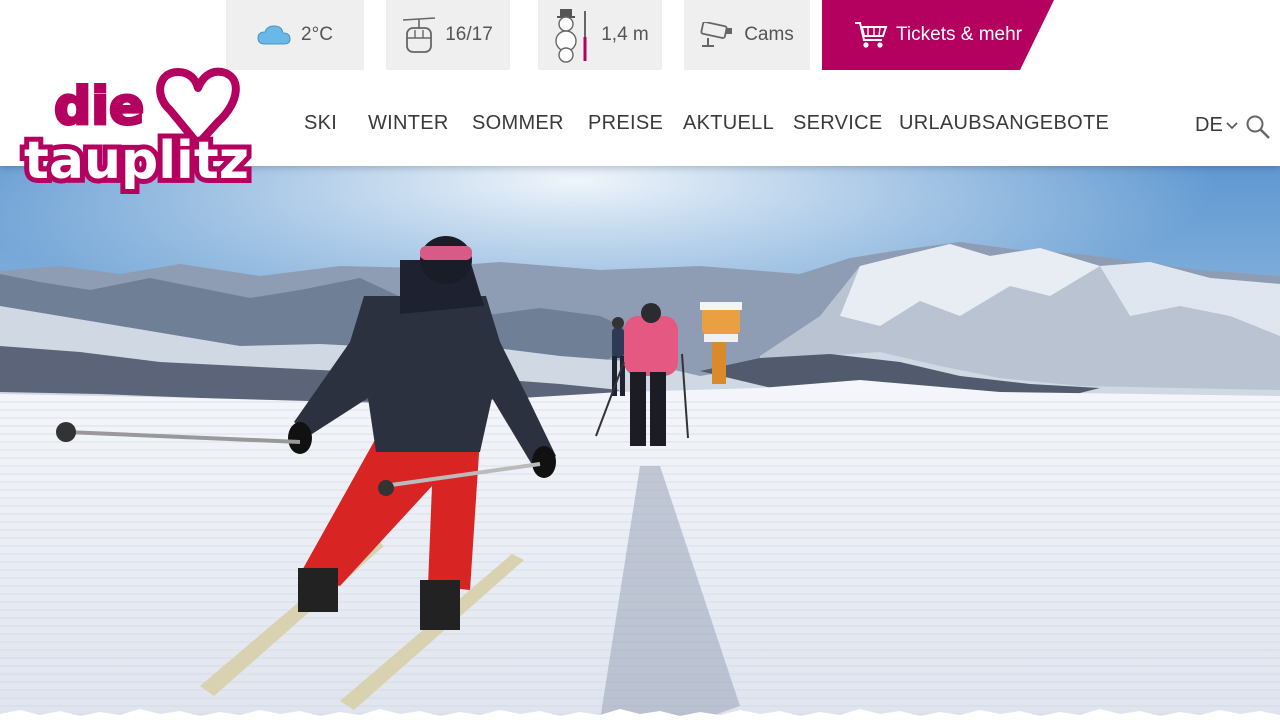  Describe the element at coordinates (959, 34) in the screenshot. I see `tickets-label: Tickets & mehr` at that location.